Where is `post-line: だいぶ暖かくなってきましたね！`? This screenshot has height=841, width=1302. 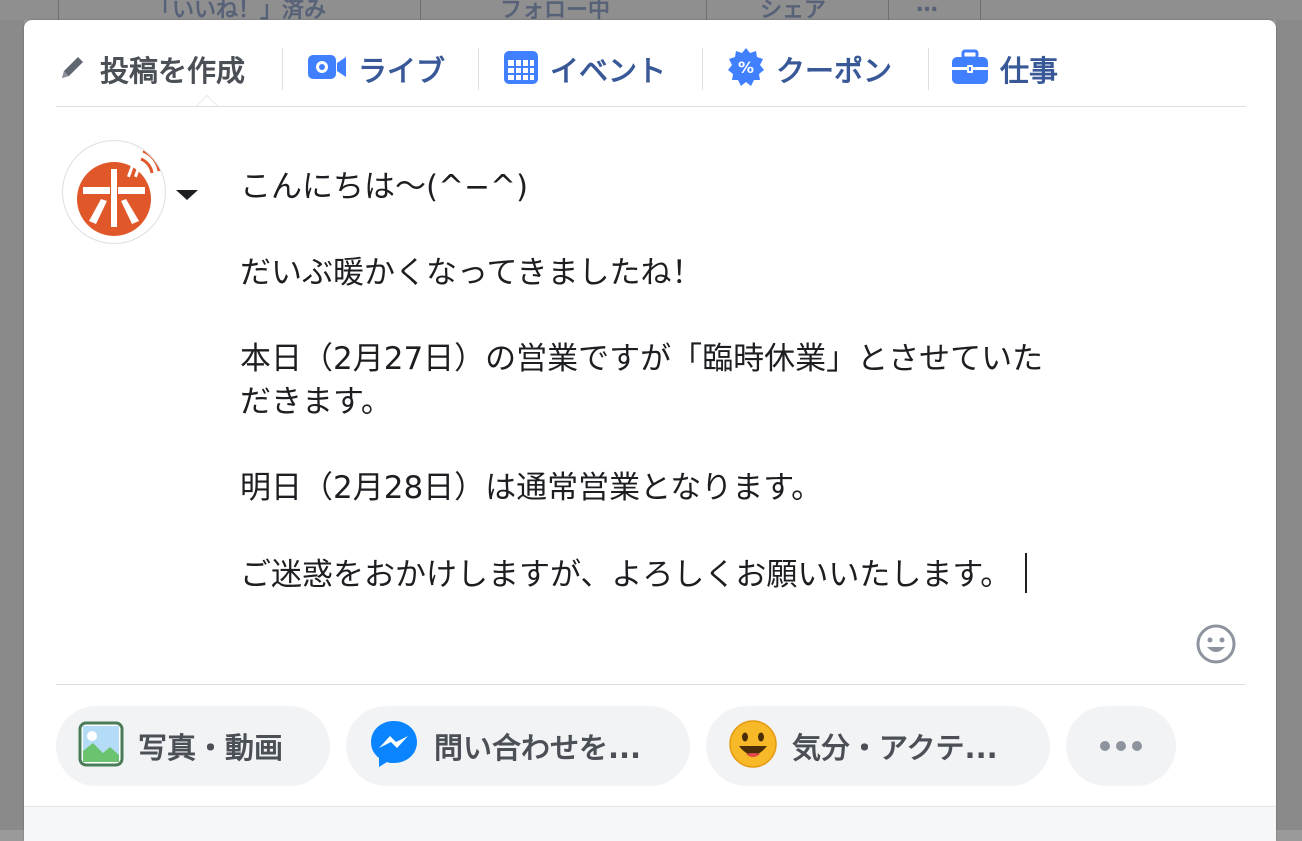
post-line: だいぶ暖かくなってきましたね！ is located at coordinates (471, 273).